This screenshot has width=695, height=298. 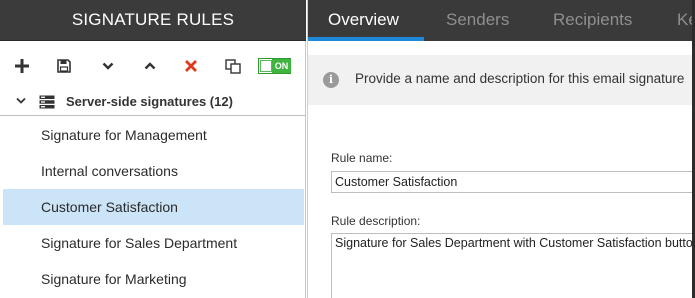 I want to click on delete-rule-button, so click(x=191, y=66).